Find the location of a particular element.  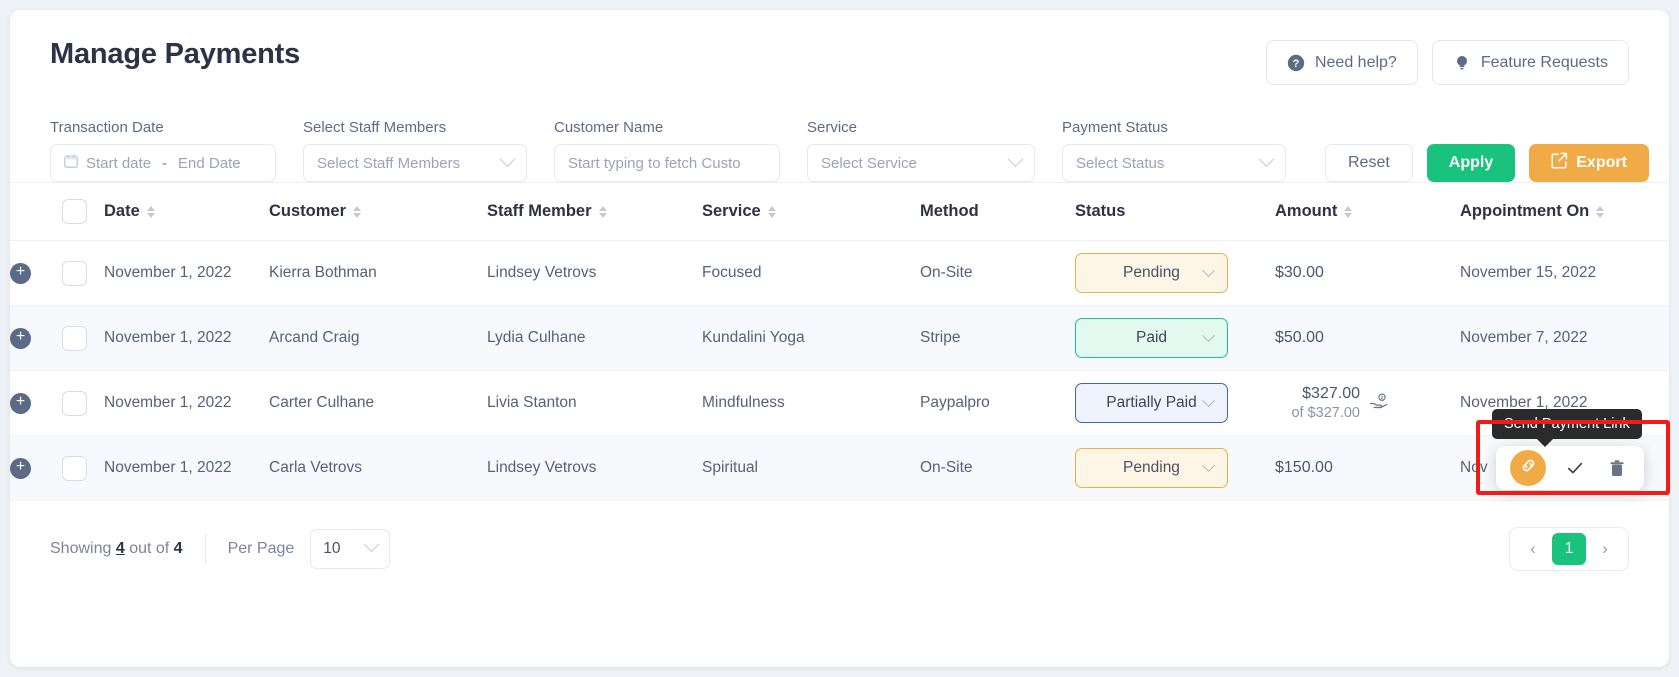

next-page-button: › is located at coordinates (1605, 549).